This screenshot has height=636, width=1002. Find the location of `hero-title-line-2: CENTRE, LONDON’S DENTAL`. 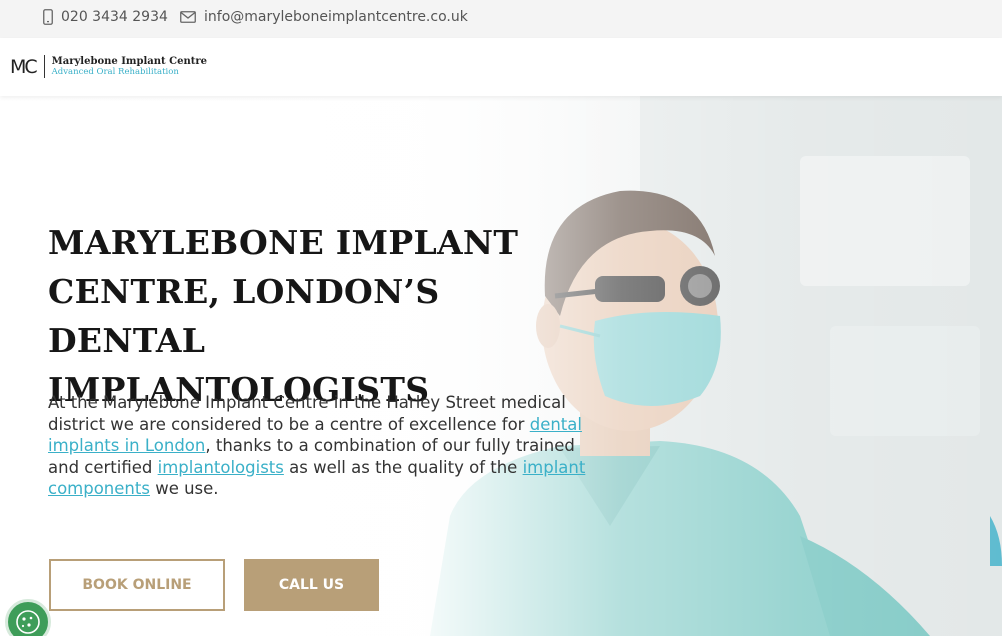

hero-title-line-2: CENTRE, LONDON’S DENTAL is located at coordinates (244, 316).